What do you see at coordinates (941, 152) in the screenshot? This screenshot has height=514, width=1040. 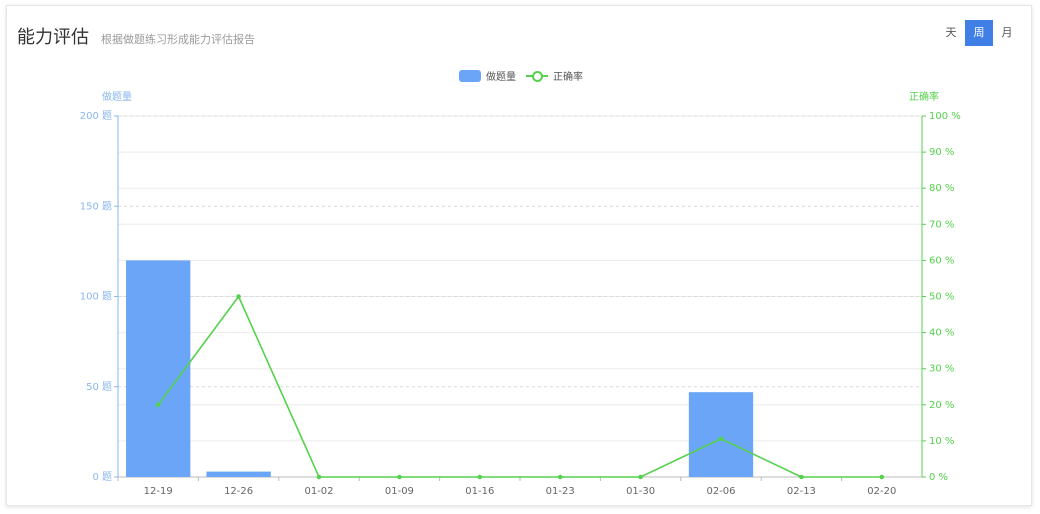 I see `right-tick-label: 90 %` at bounding box center [941, 152].